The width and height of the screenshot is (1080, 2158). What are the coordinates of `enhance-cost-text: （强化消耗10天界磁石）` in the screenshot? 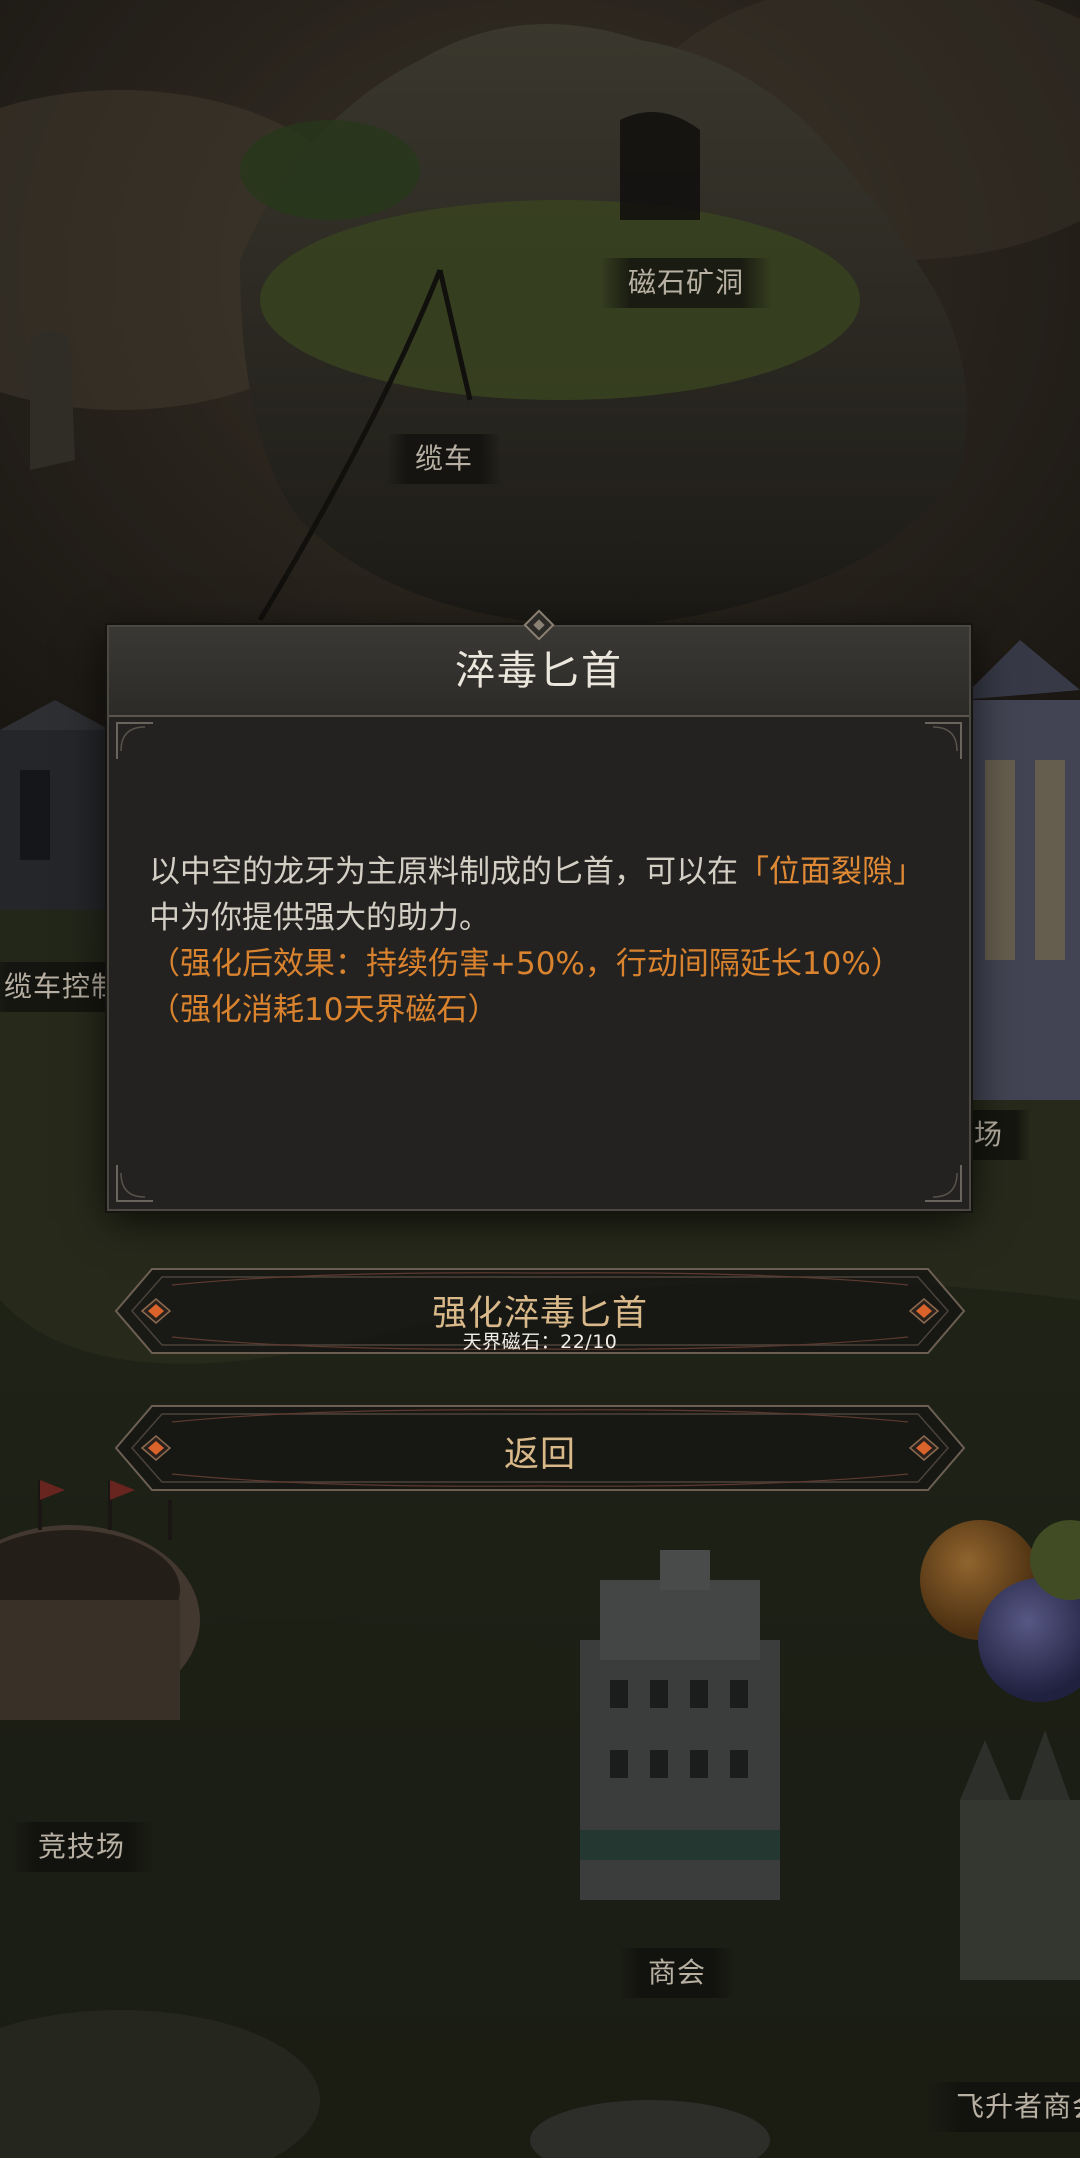 It's located at (324, 1010).